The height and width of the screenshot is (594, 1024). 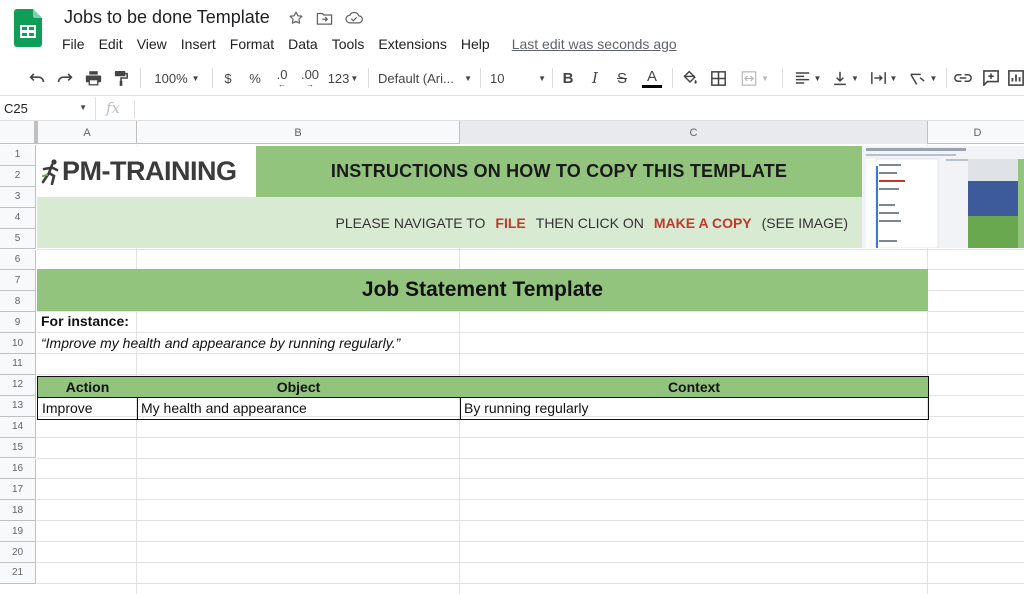 What do you see at coordinates (690, 78) in the screenshot?
I see `fill-color-icon` at bounding box center [690, 78].